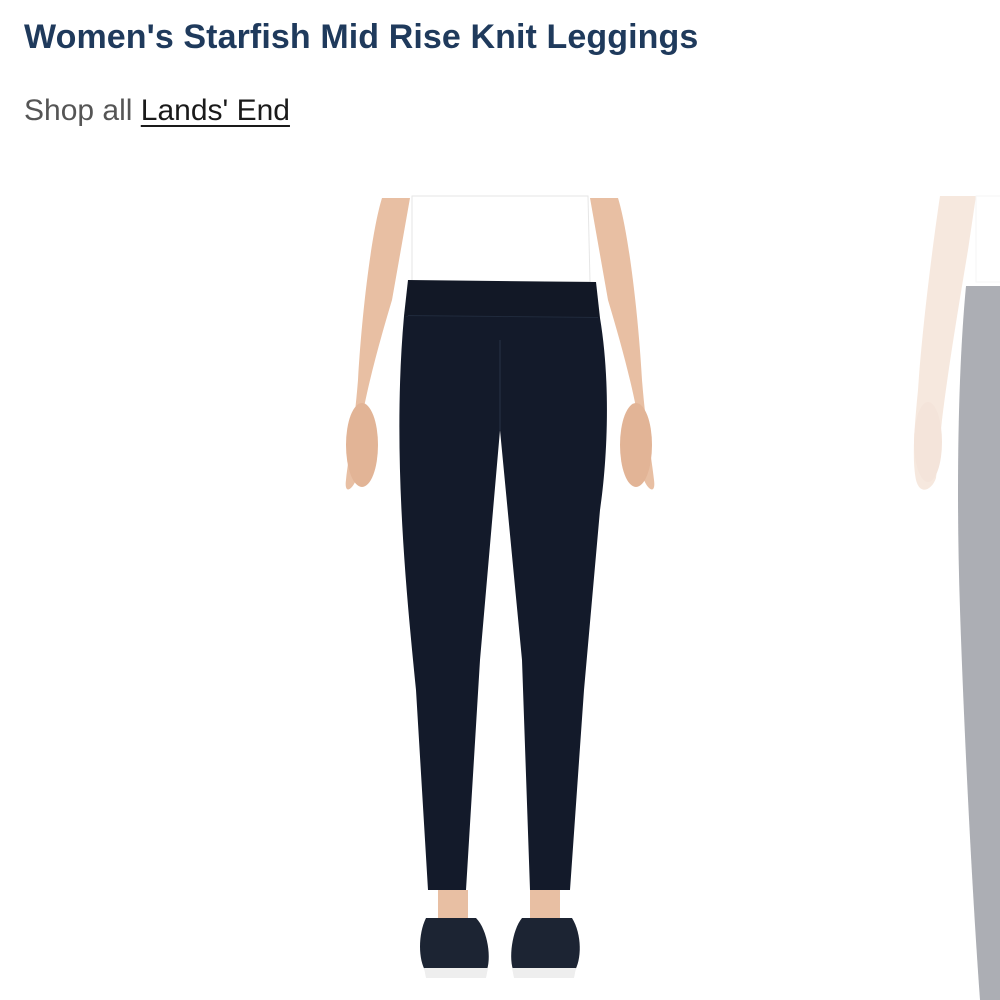  I want to click on brand-link: Lands' End, so click(215, 110).